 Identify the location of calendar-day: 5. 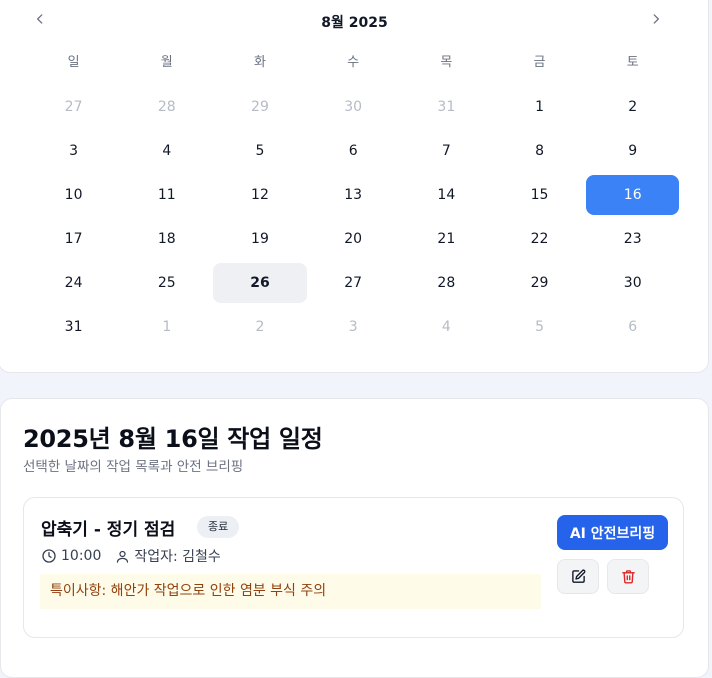
(259, 151).